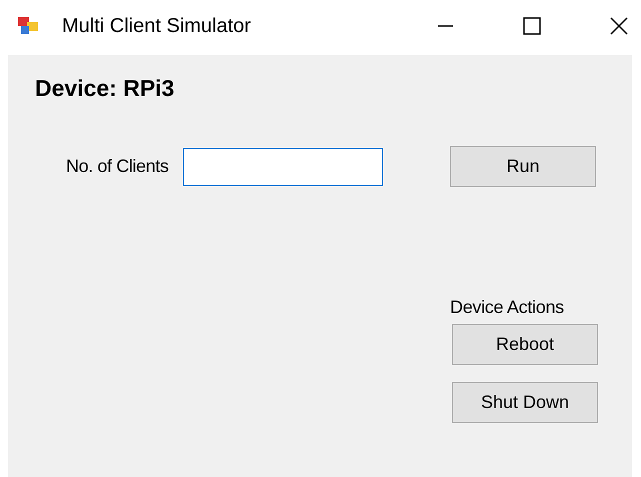  I want to click on window-title: Multi Client Simulator, so click(157, 26).